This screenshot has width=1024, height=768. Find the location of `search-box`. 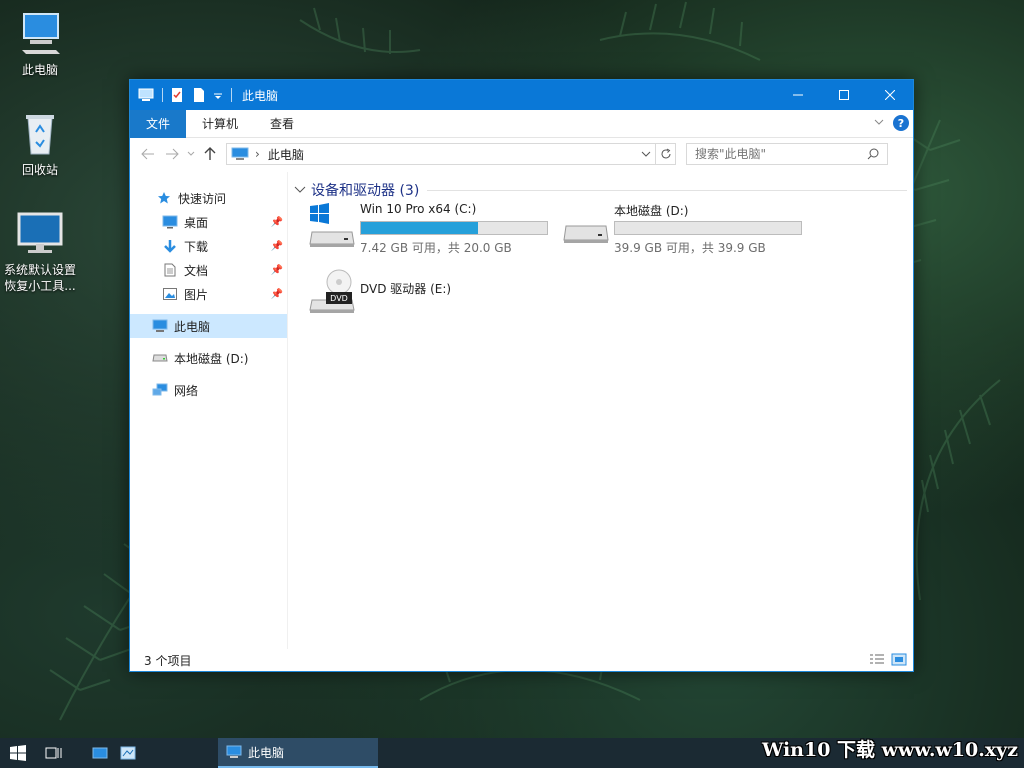

search-box is located at coordinates (787, 154).